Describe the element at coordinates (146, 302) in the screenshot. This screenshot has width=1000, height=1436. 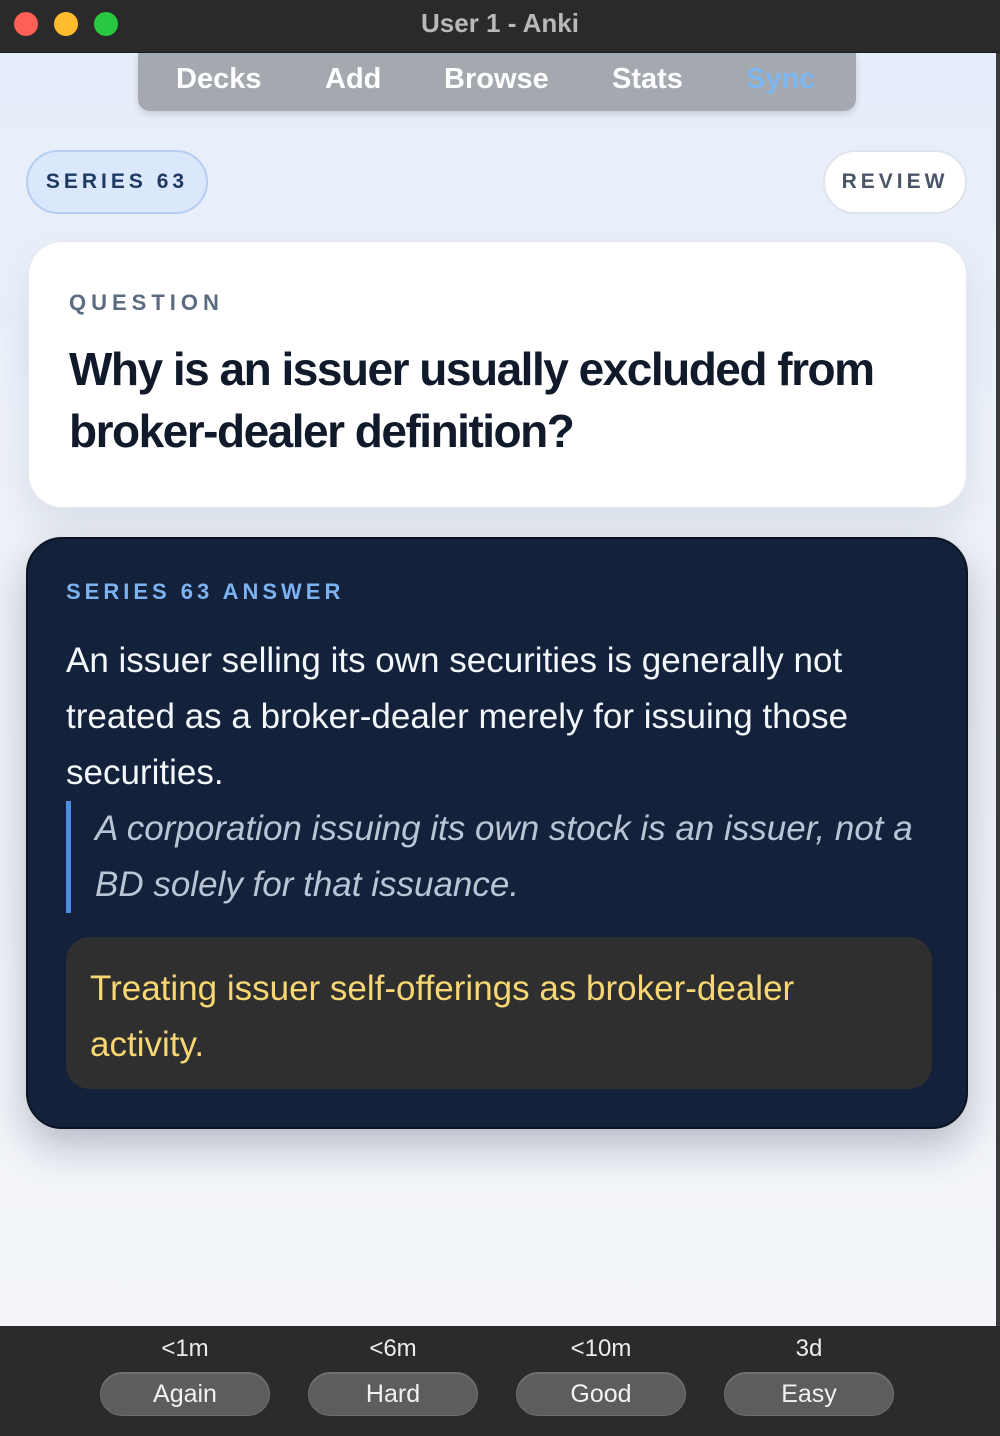
I see `question-label: QUESTION` at that location.